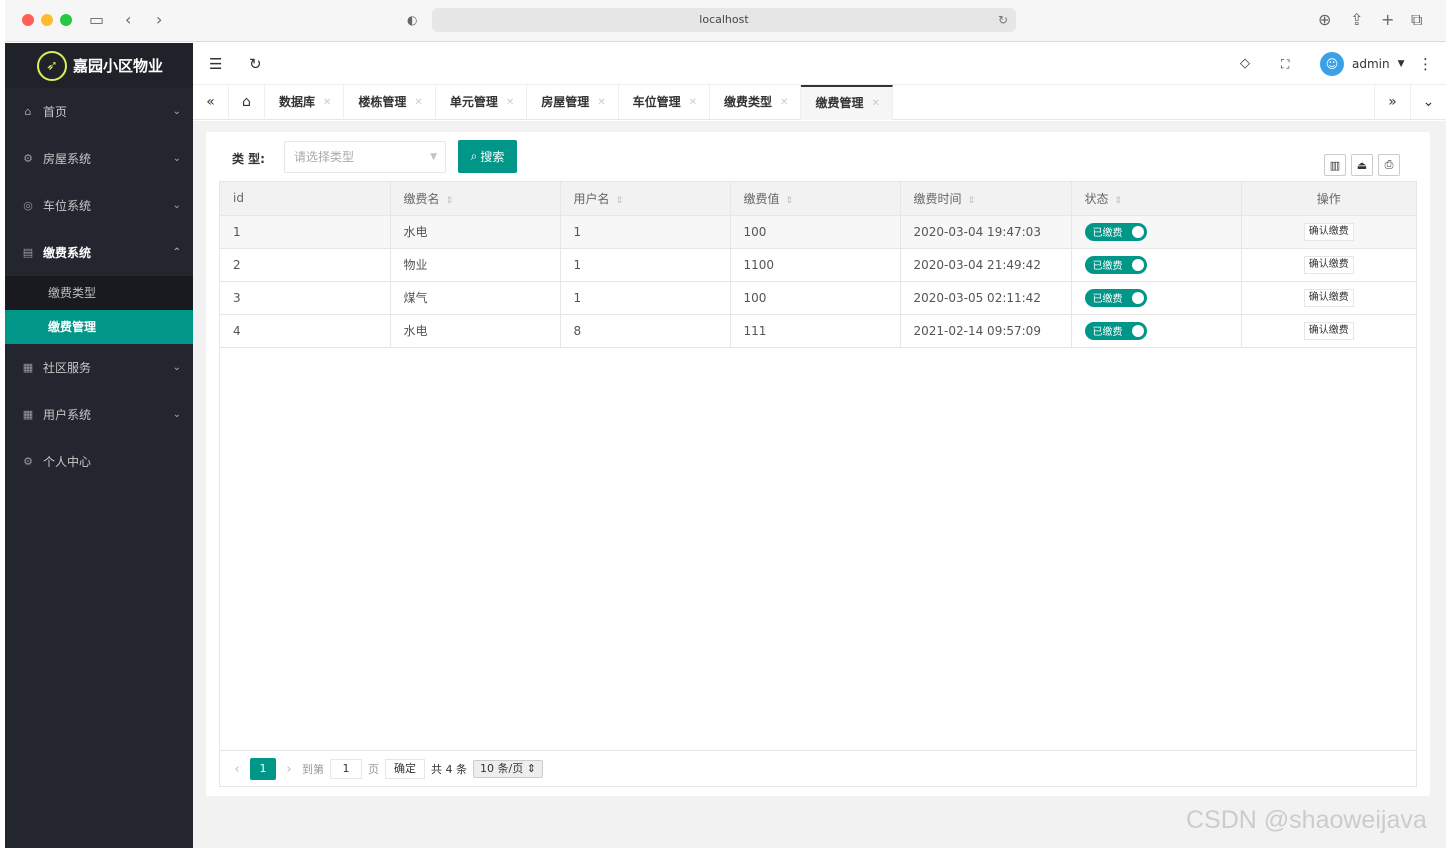  I want to click on goto-page-input: 1, so click(346, 769).